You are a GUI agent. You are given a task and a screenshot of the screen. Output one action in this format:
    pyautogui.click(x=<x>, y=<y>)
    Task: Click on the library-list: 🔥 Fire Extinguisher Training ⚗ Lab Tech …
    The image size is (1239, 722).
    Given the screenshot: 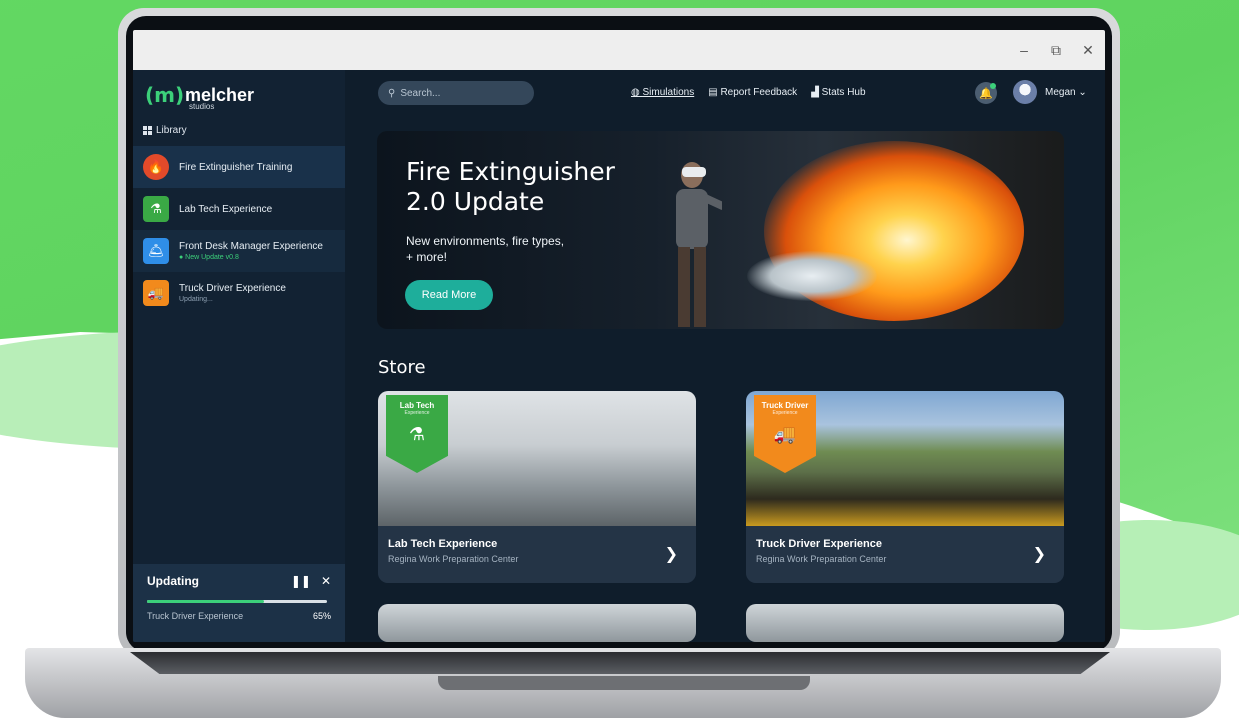 What is the action you would take?
    pyautogui.click(x=239, y=230)
    